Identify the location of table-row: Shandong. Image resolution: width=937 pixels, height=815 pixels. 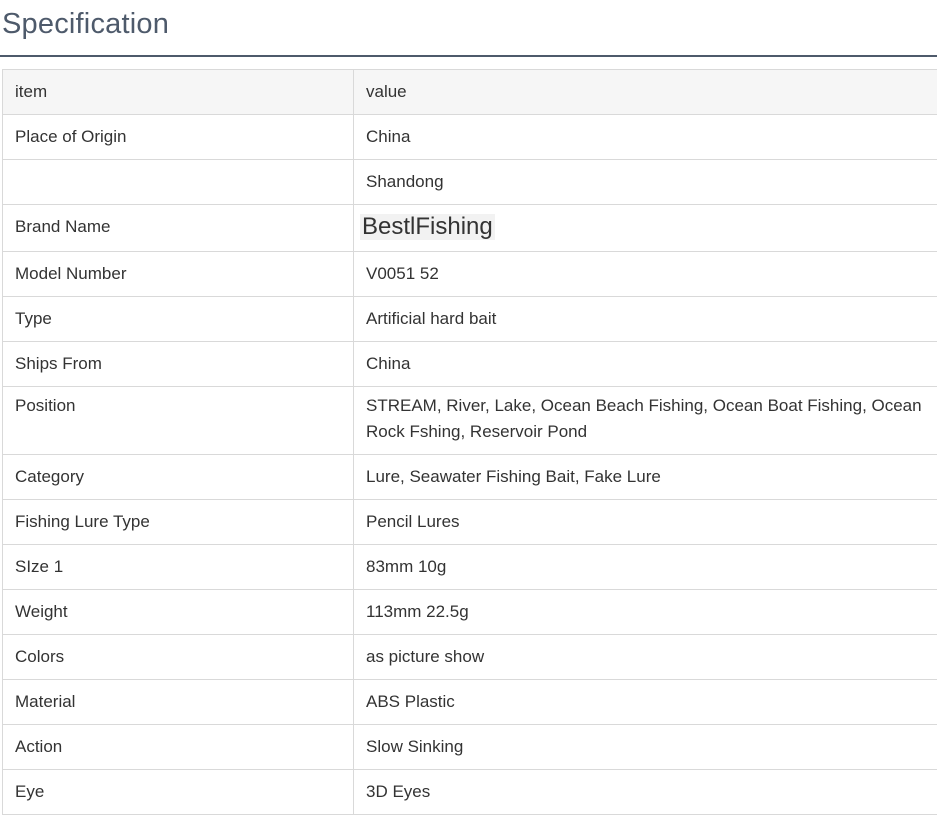
(470, 182).